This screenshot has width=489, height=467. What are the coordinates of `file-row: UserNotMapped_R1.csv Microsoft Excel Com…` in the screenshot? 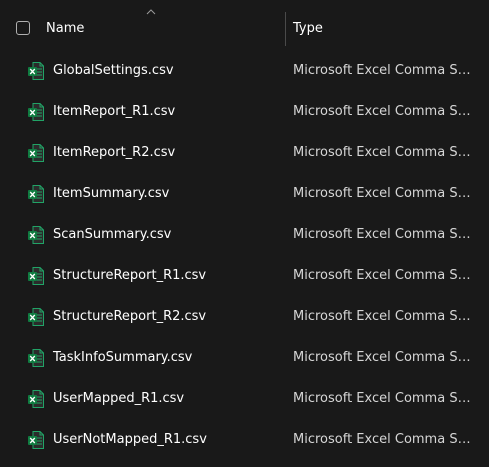 It's located at (244, 439).